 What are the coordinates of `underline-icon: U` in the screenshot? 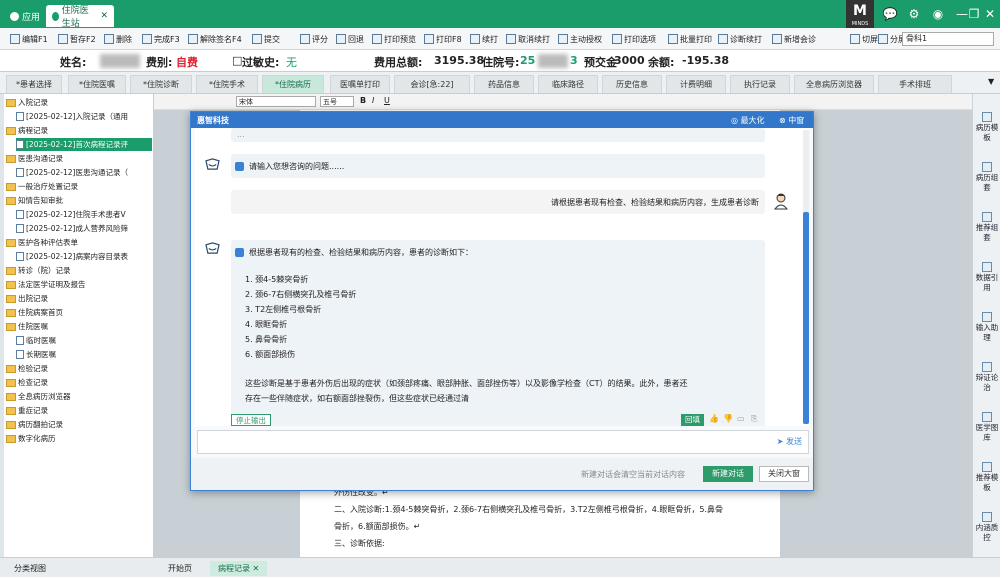 It's located at (387, 100).